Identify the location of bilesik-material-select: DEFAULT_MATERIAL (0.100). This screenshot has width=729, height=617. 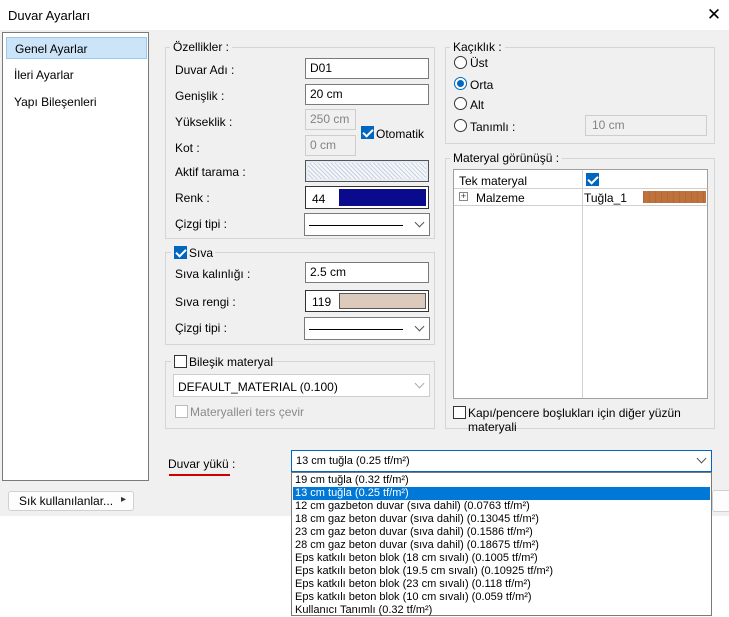
(301, 385).